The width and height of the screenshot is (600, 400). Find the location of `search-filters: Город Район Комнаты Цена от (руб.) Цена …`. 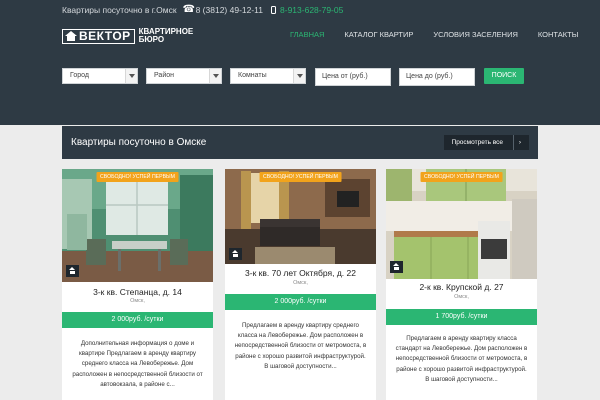

search-filters: Город Район Комнаты Цена от (руб.) Цена … is located at coordinates (300, 77).